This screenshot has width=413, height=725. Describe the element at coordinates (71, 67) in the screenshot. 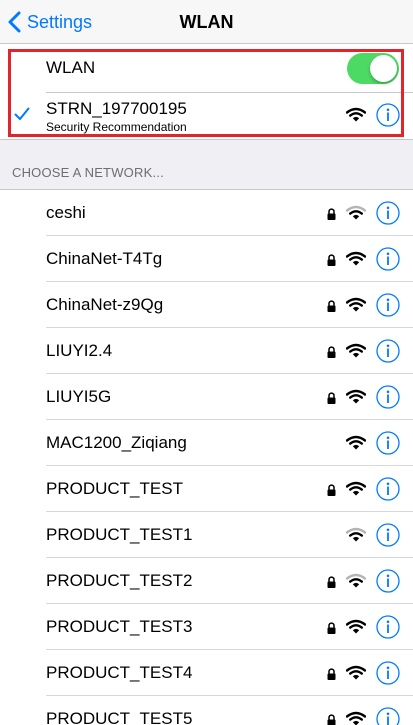

I see `wlan-toggle-label: WLAN` at that location.